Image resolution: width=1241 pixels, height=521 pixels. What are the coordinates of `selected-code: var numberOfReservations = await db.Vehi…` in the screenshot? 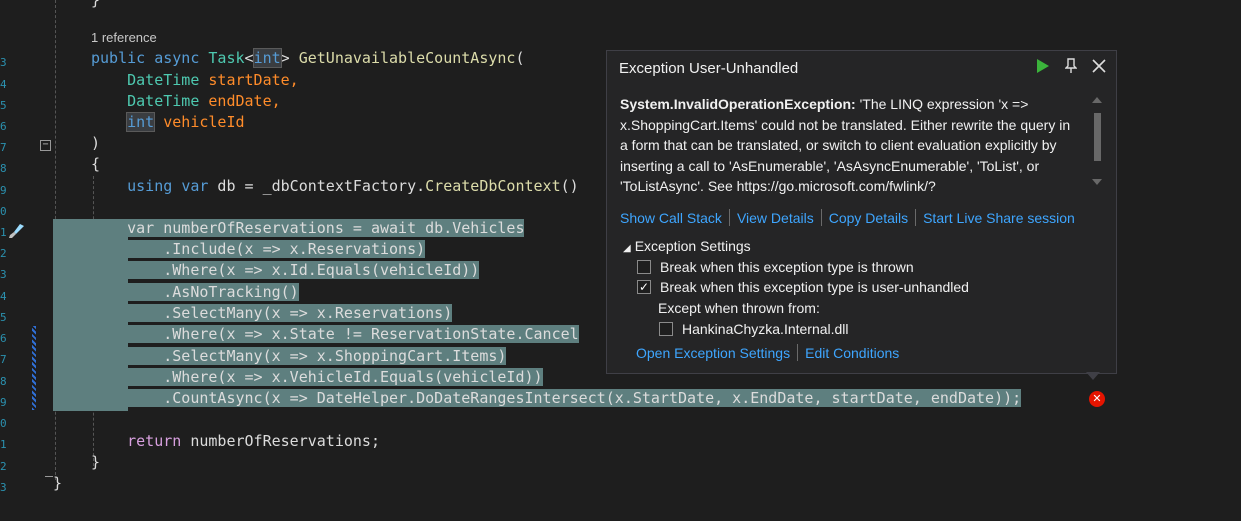 It's located at (326, 228).